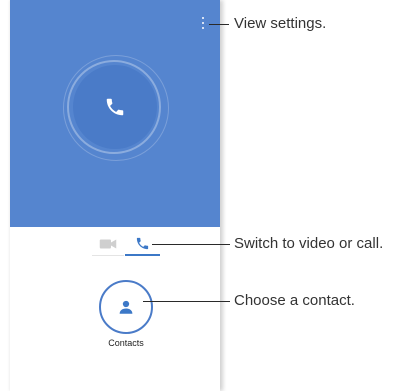 This screenshot has width=417, height=391. Describe the element at coordinates (127, 245) in the screenshot. I see `mode-toggle` at that location.